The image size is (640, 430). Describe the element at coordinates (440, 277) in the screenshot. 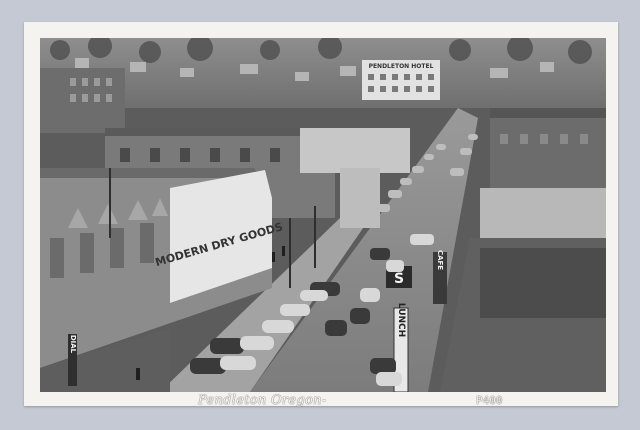

I see `cafe-sign: CAFE` at that location.